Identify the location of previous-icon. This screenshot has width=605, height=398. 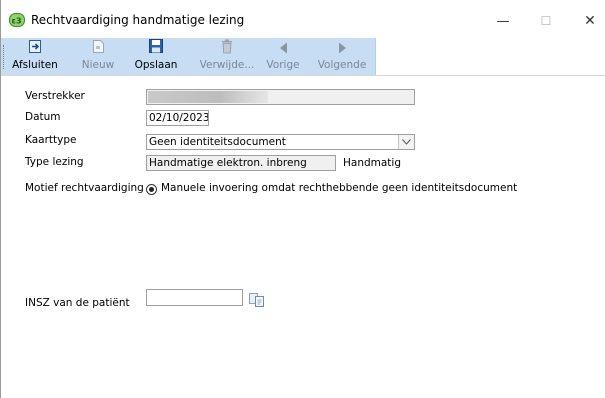
(283, 49).